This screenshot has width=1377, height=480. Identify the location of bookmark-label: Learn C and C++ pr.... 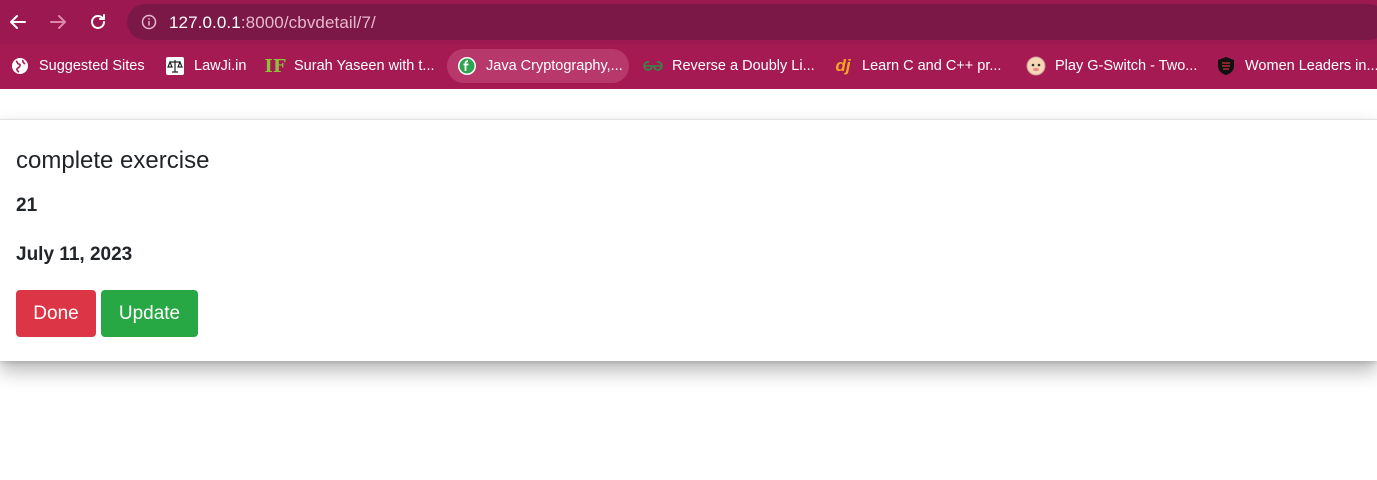
(932, 66).